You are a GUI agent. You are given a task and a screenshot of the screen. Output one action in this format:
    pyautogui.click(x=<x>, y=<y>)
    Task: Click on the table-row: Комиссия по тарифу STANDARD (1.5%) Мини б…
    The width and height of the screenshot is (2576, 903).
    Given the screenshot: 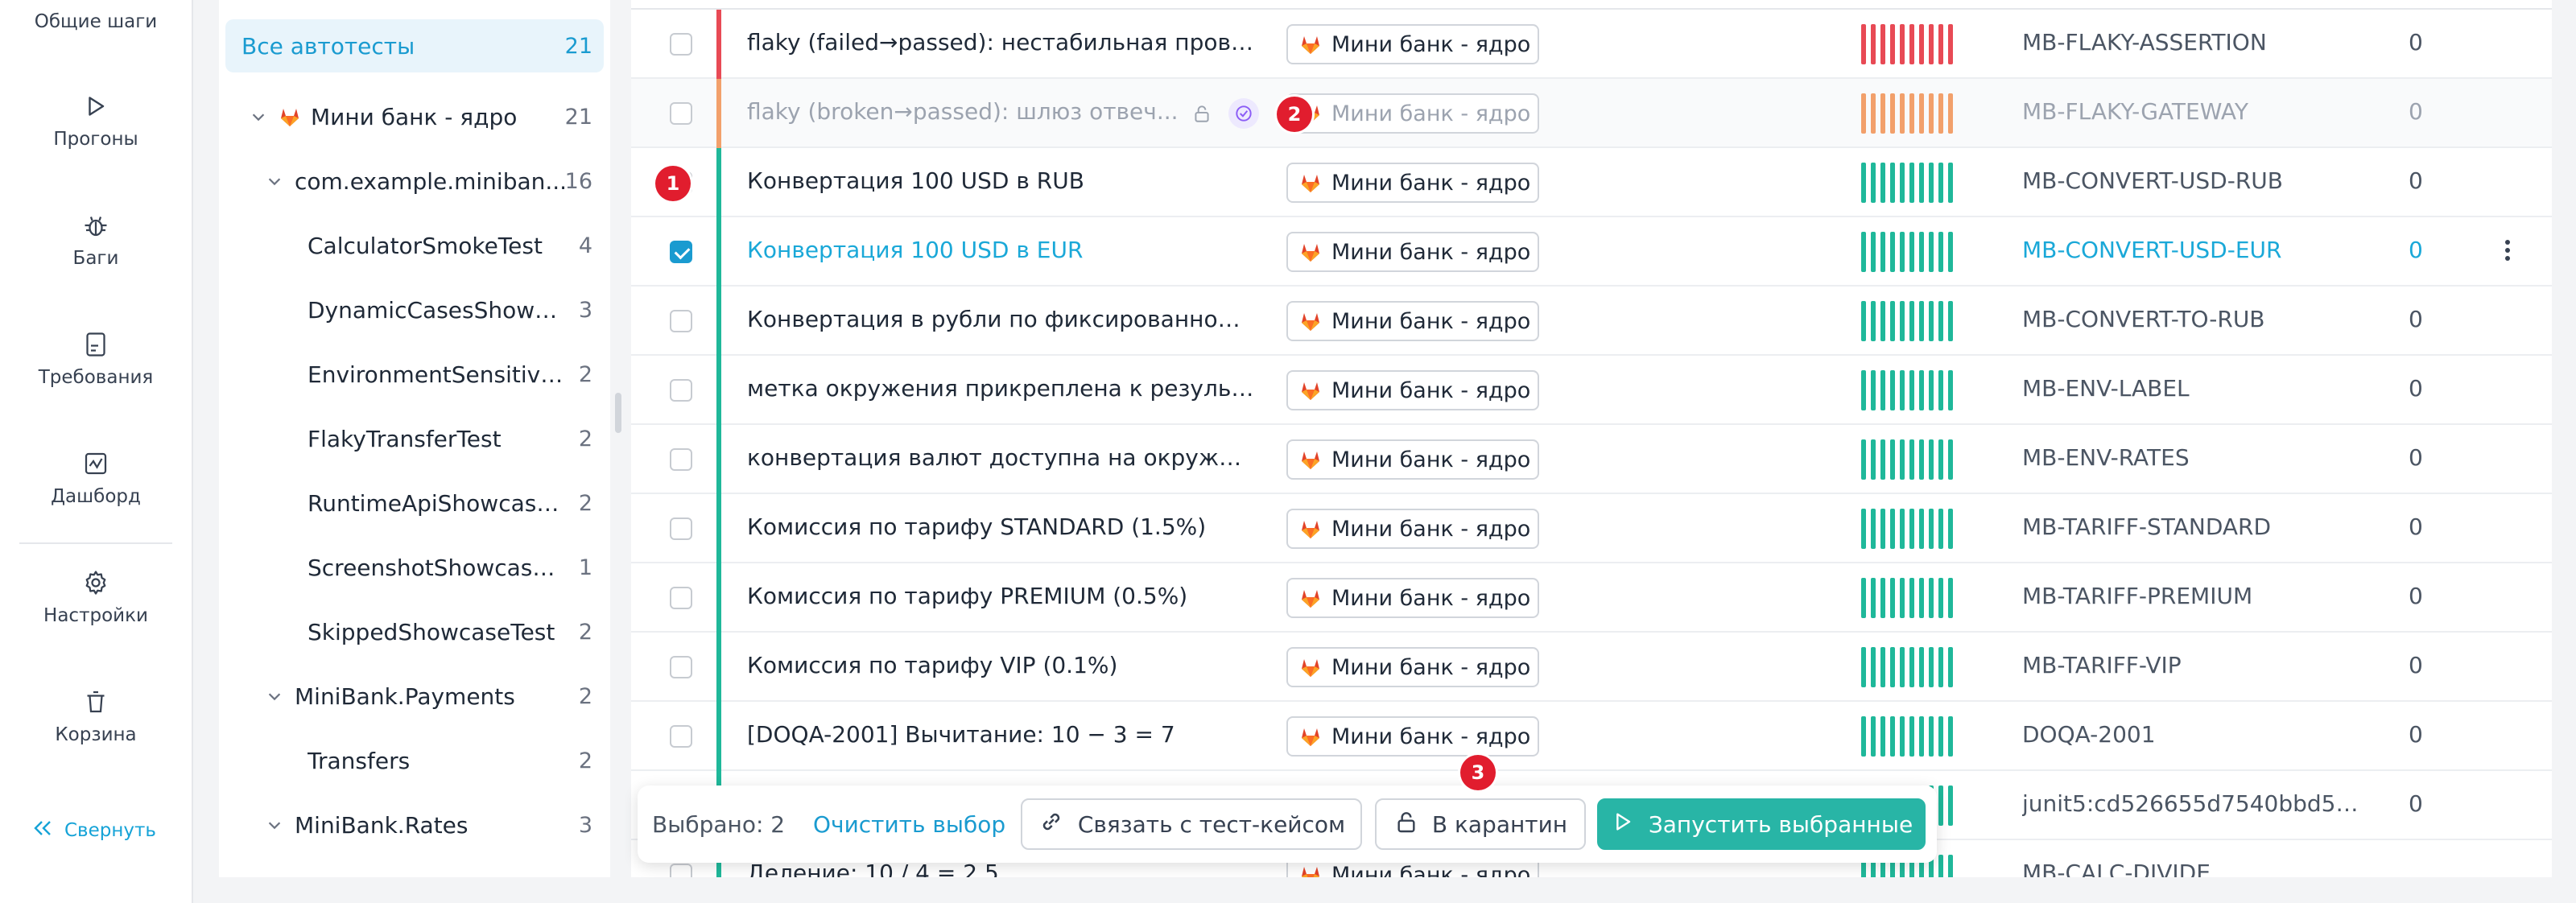 What is the action you would take?
    pyautogui.click(x=1591, y=528)
    